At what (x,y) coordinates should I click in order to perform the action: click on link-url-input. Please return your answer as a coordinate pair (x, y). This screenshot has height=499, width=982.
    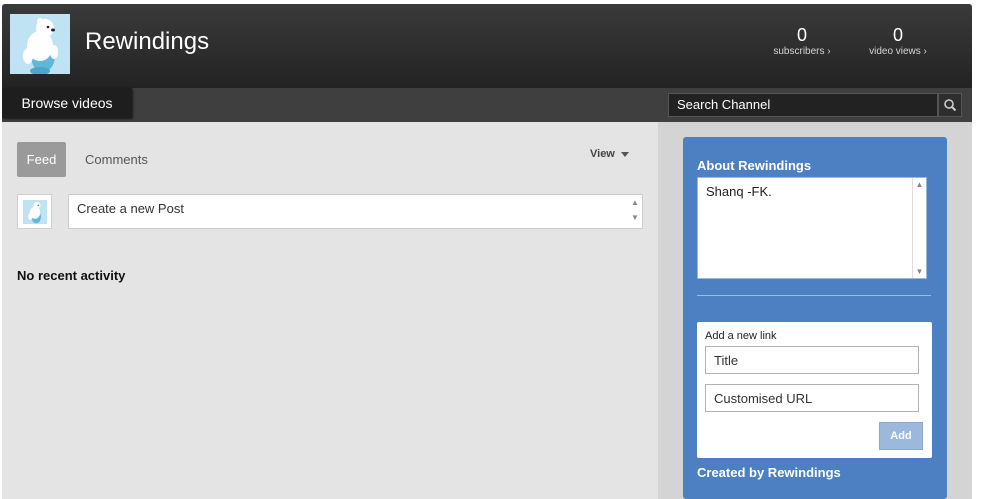
    Looking at the image, I should click on (812, 398).